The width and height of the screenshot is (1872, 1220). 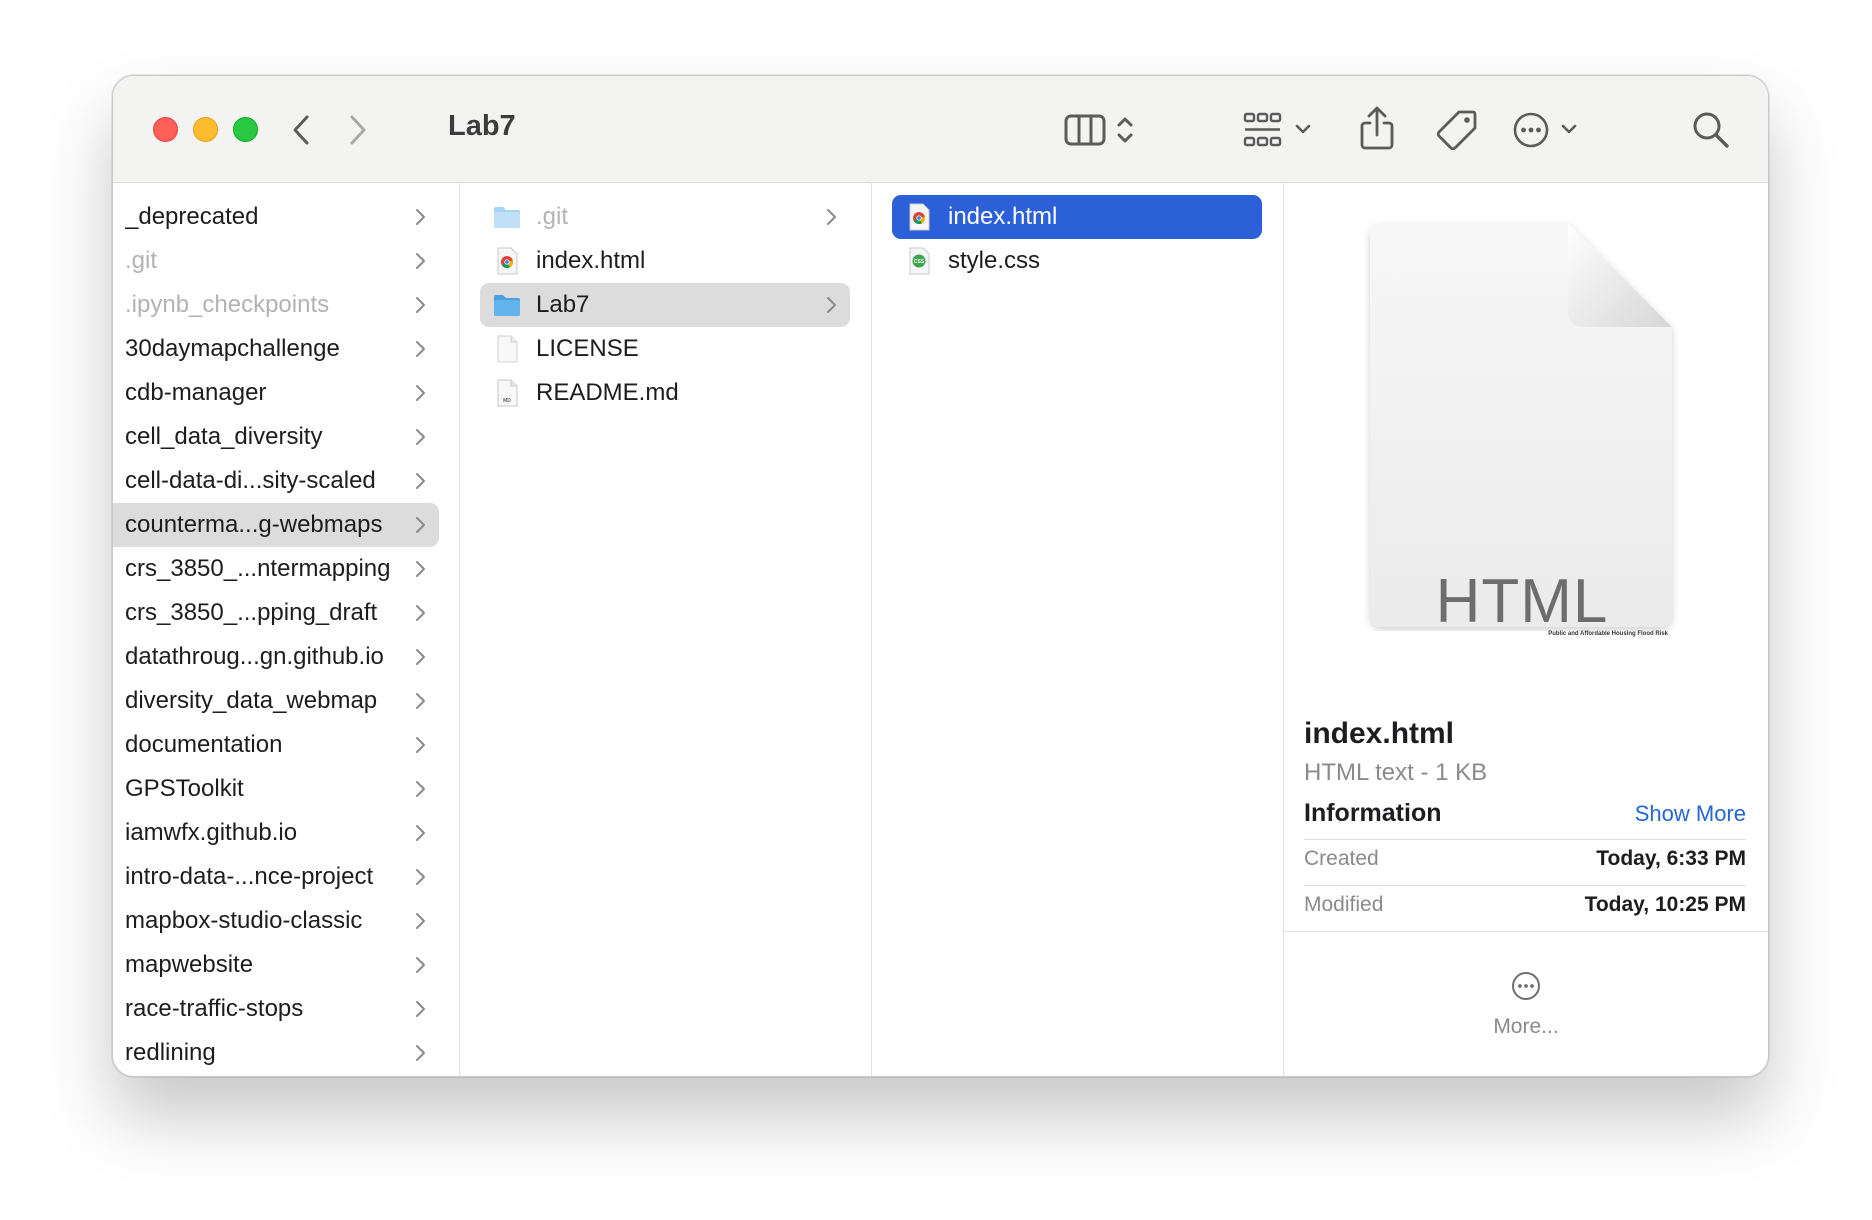 I want to click on folder-row: cdb-manager, so click(x=276, y=393).